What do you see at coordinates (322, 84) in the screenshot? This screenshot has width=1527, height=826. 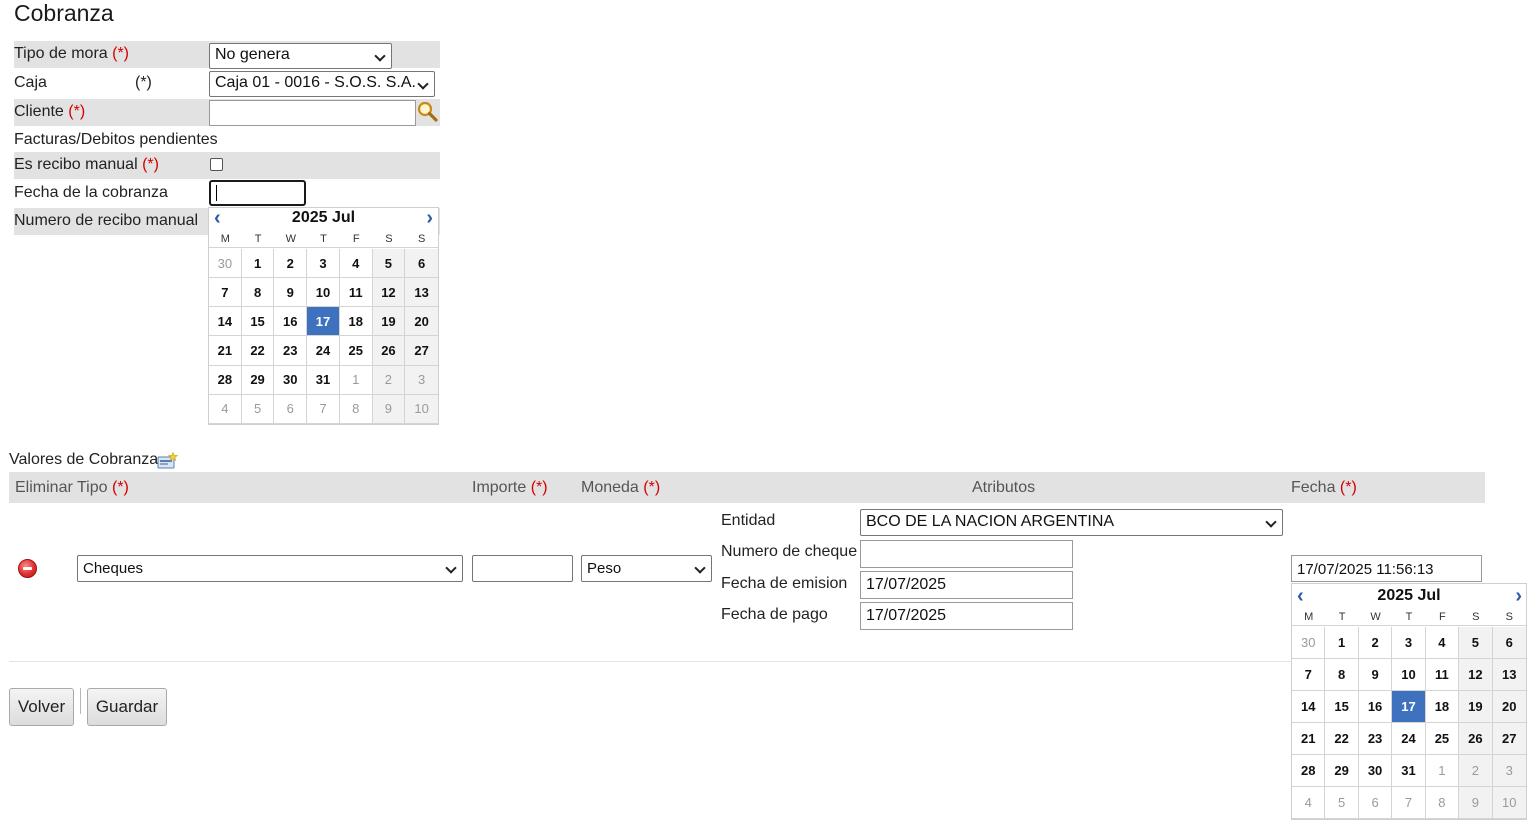 I see `caja-select: Caja 01 - 0016 - S.O.S. S.A.` at bounding box center [322, 84].